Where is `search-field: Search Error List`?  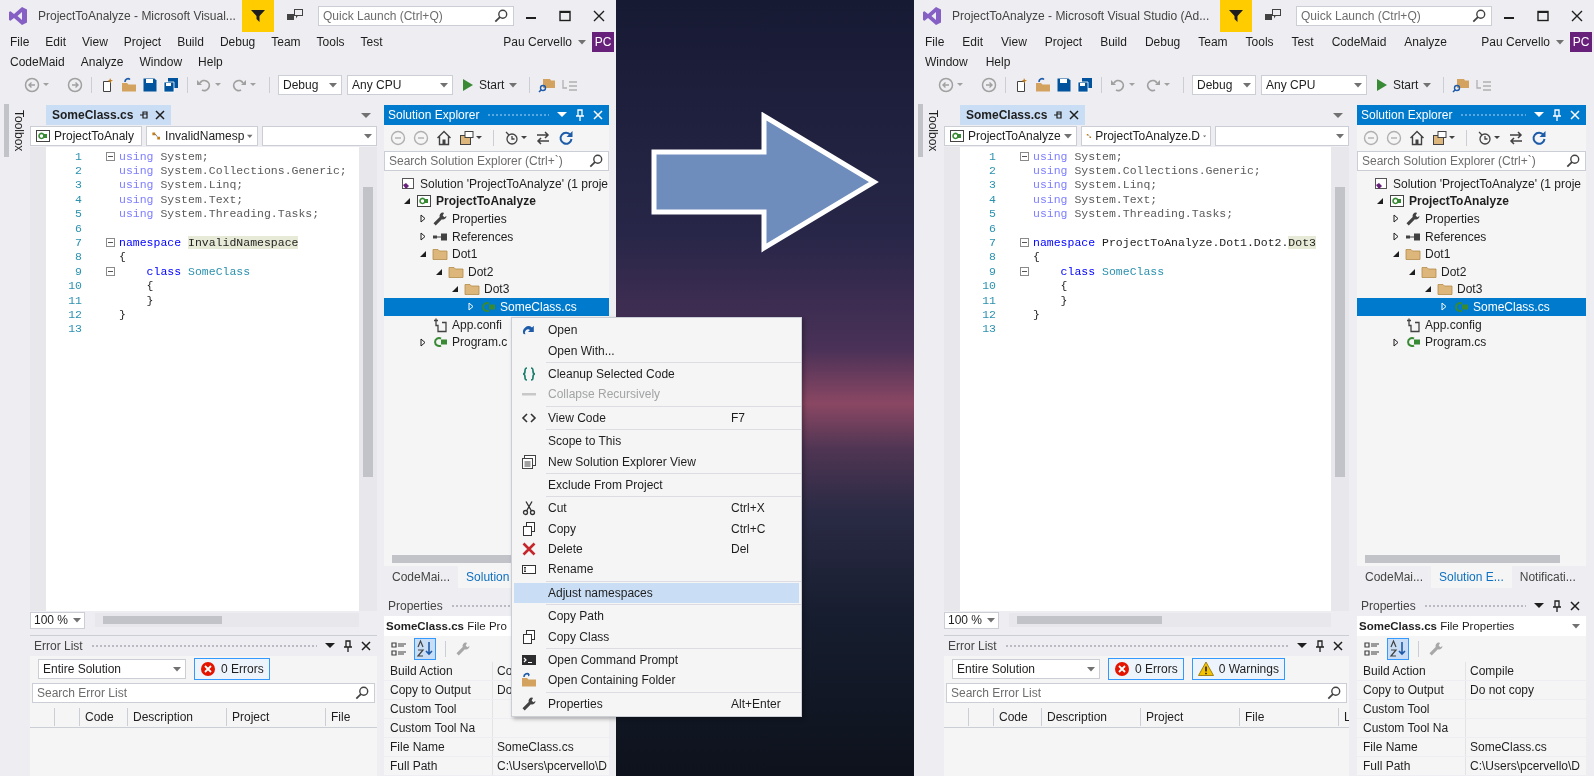 search-field: Search Error List is located at coordinates (203, 693).